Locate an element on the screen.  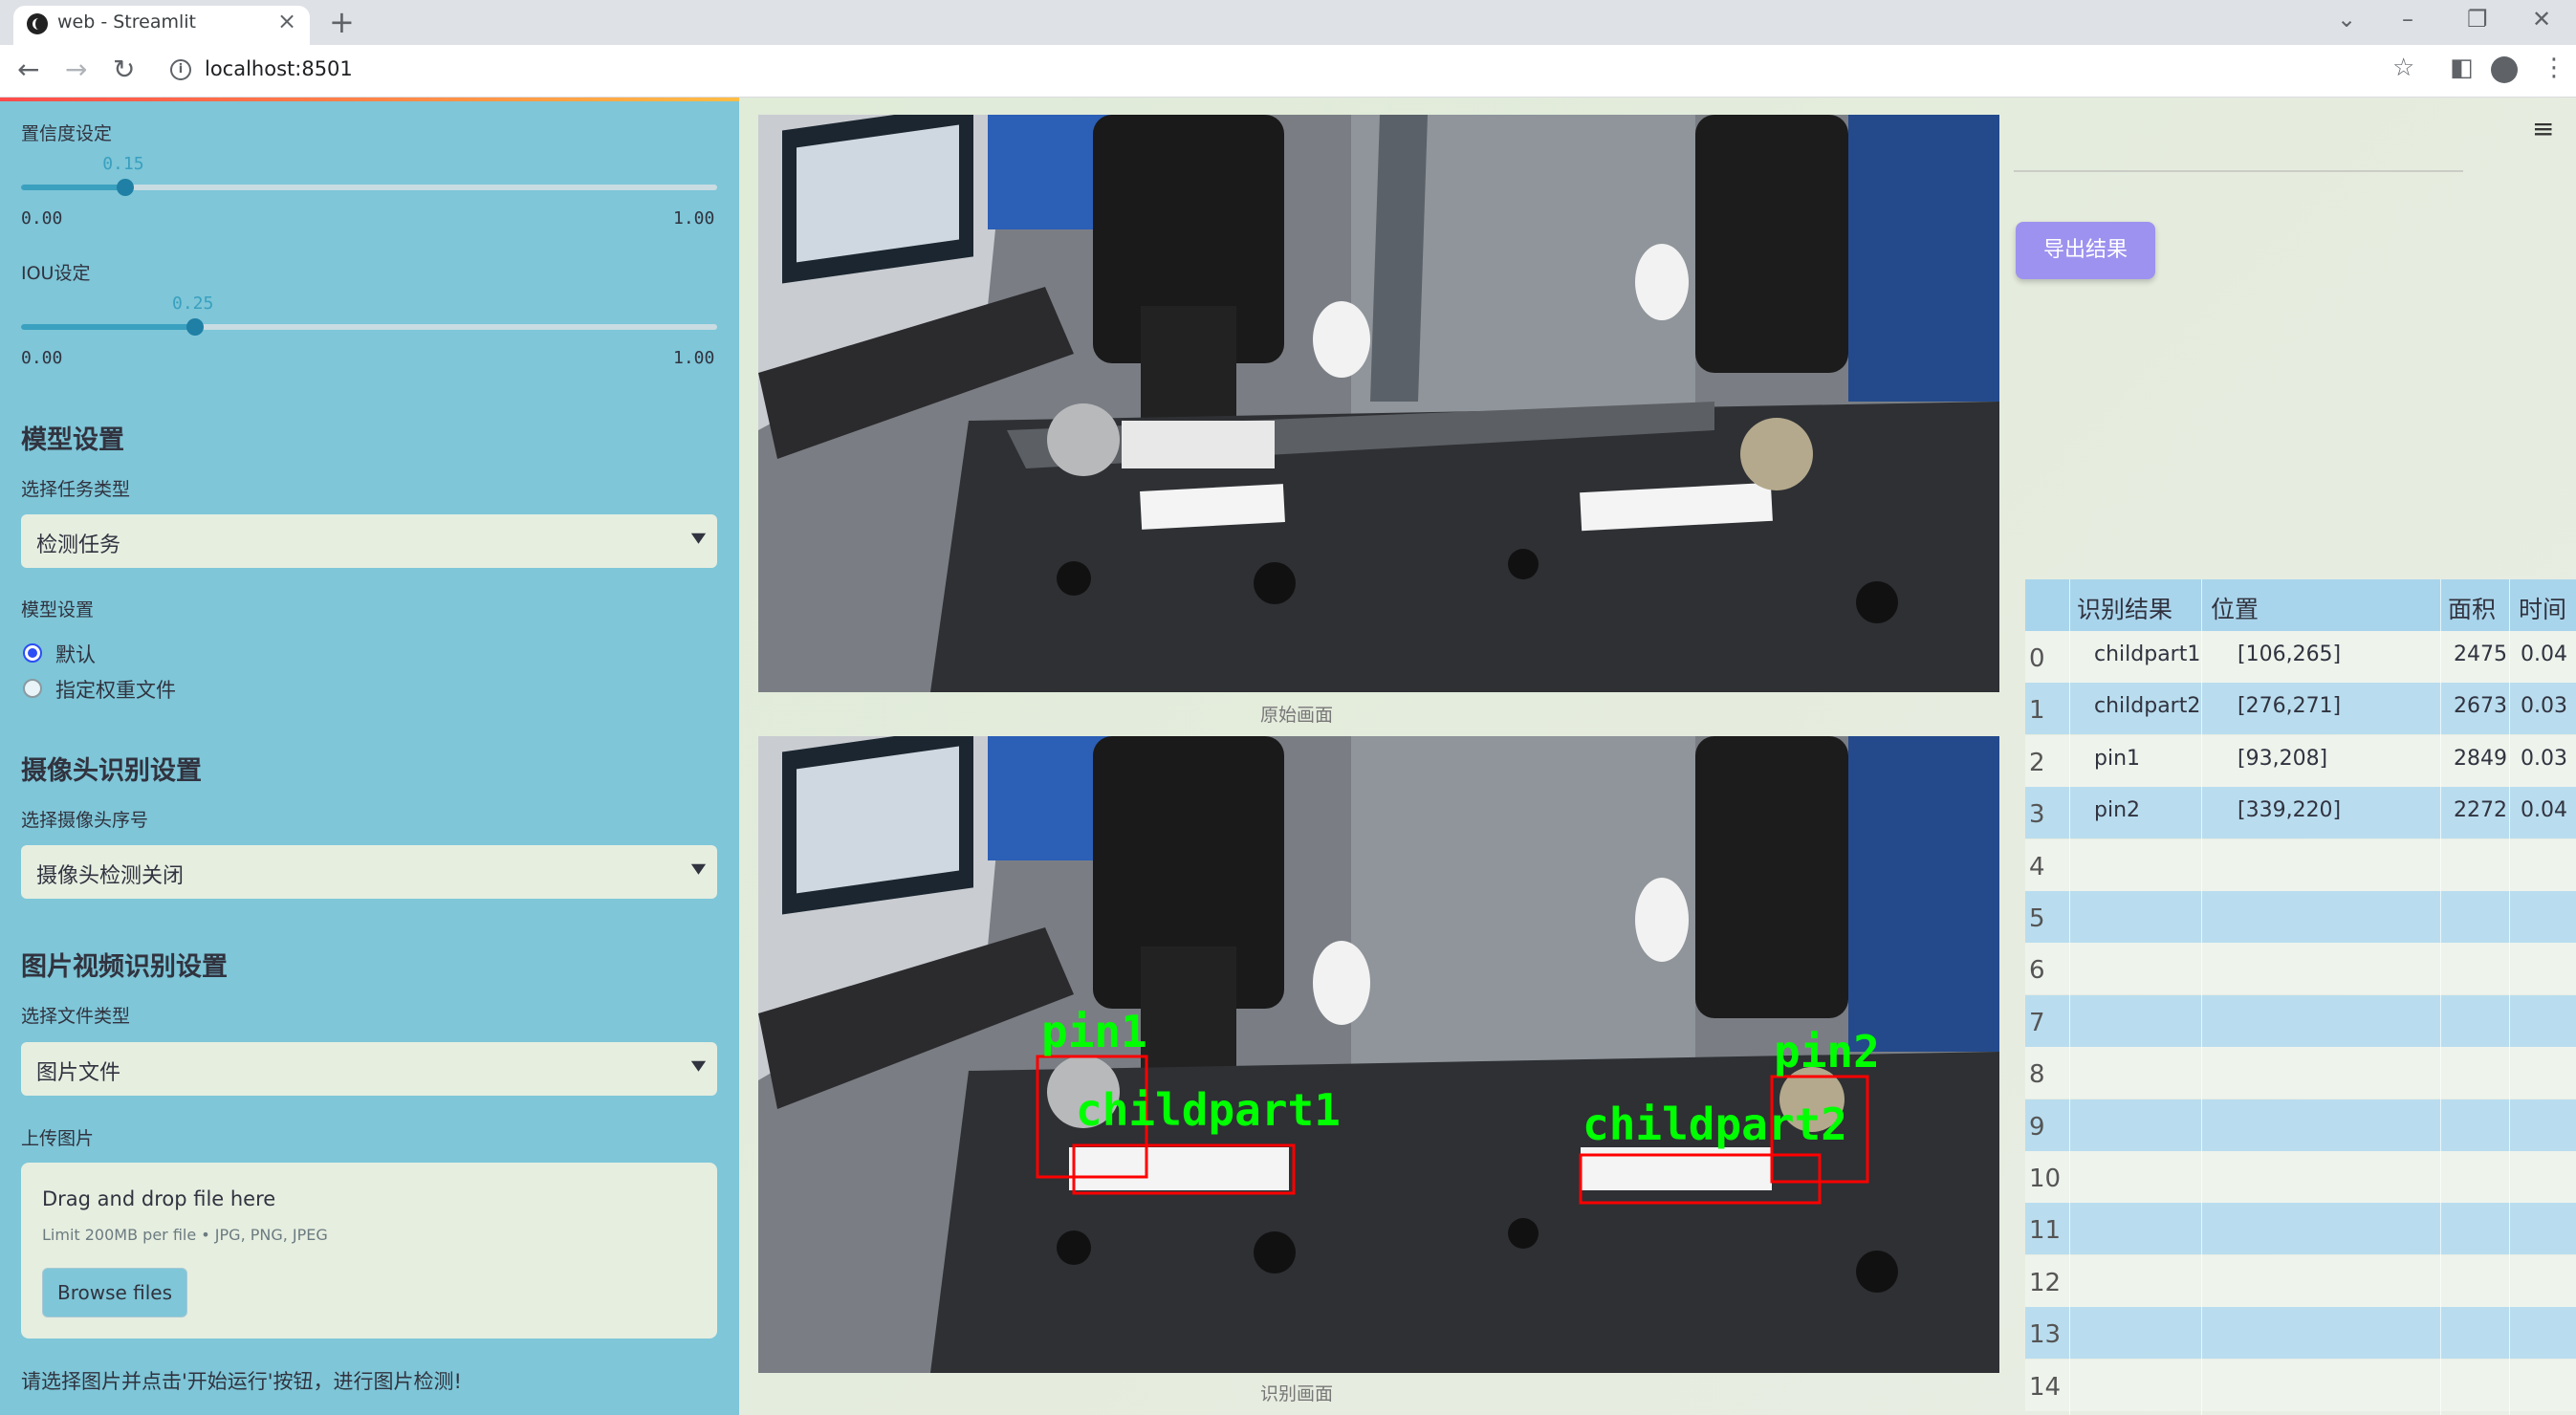
url-field: localhost:8501 is located at coordinates (279, 69).